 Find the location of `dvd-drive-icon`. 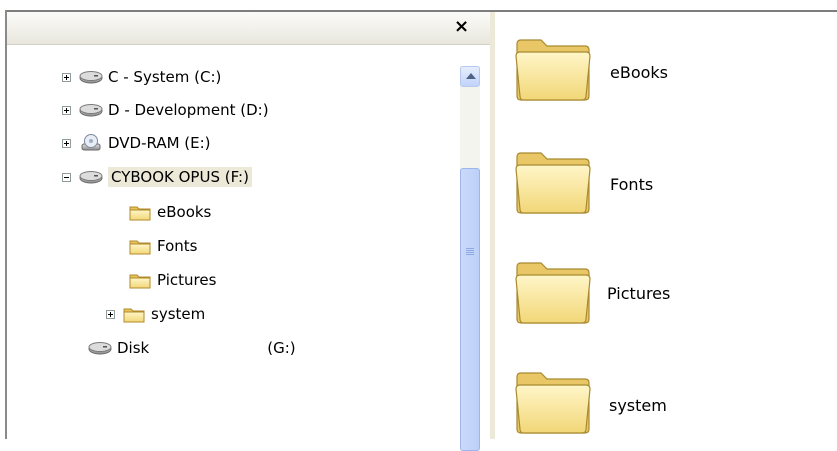

dvd-drive-icon is located at coordinates (91, 143).